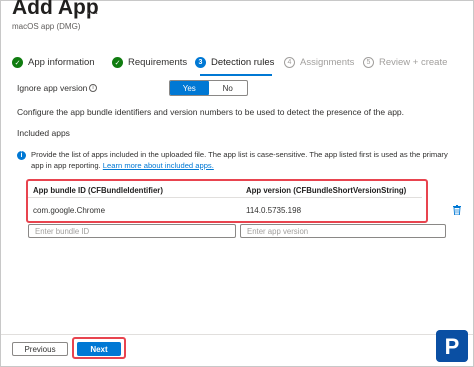 The image size is (474, 367). I want to click on step-label: App information, so click(61, 62).